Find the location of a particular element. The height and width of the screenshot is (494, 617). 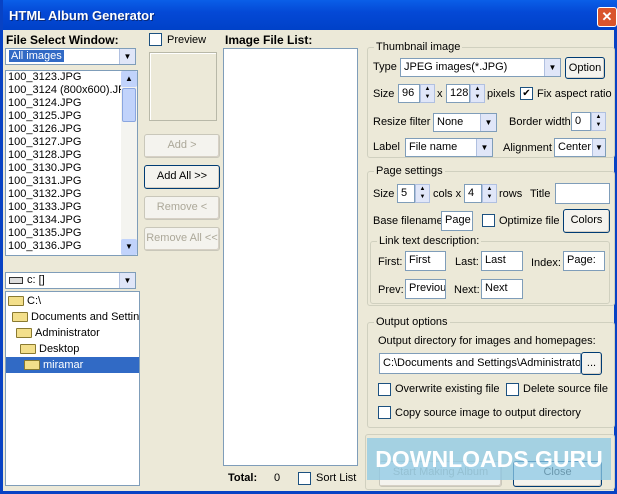

overwrite-checkbox is located at coordinates (384, 389).